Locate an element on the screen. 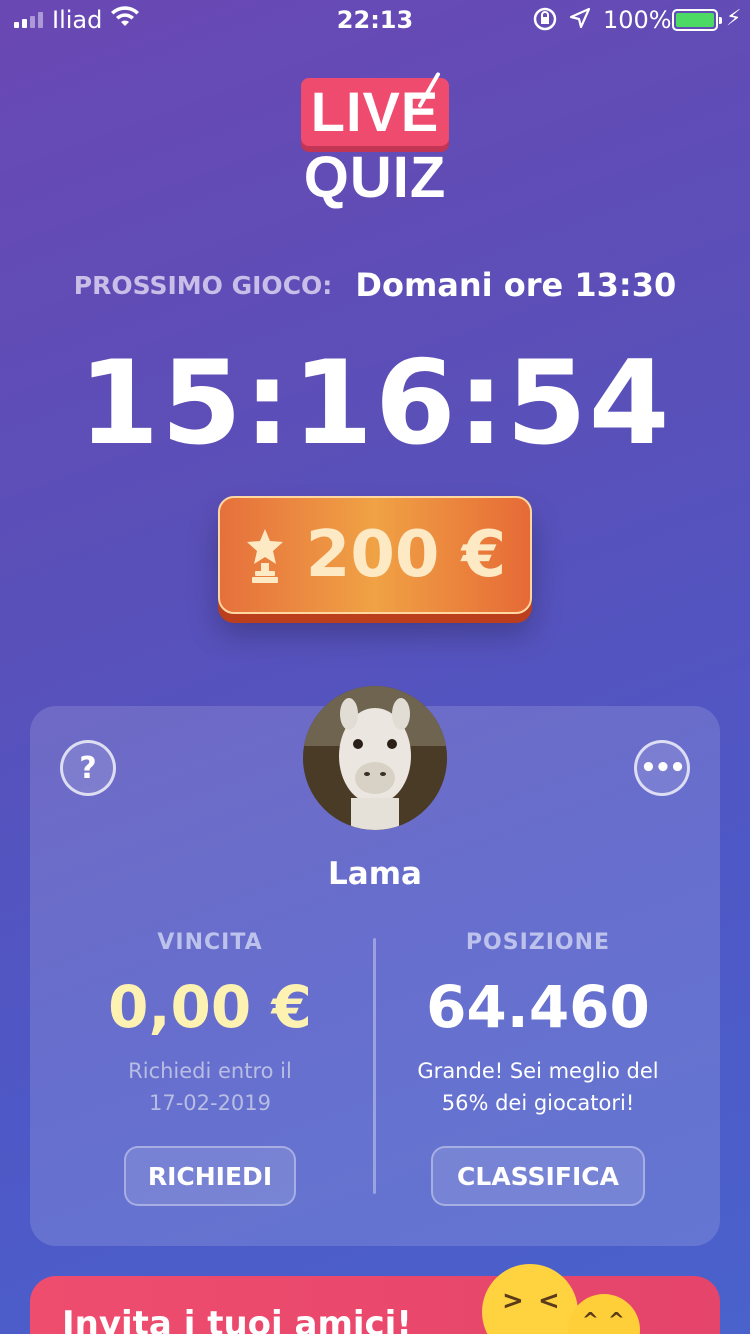 This screenshot has width=750, height=1334. winnings-label: VINCITA is located at coordinates (210, 942).